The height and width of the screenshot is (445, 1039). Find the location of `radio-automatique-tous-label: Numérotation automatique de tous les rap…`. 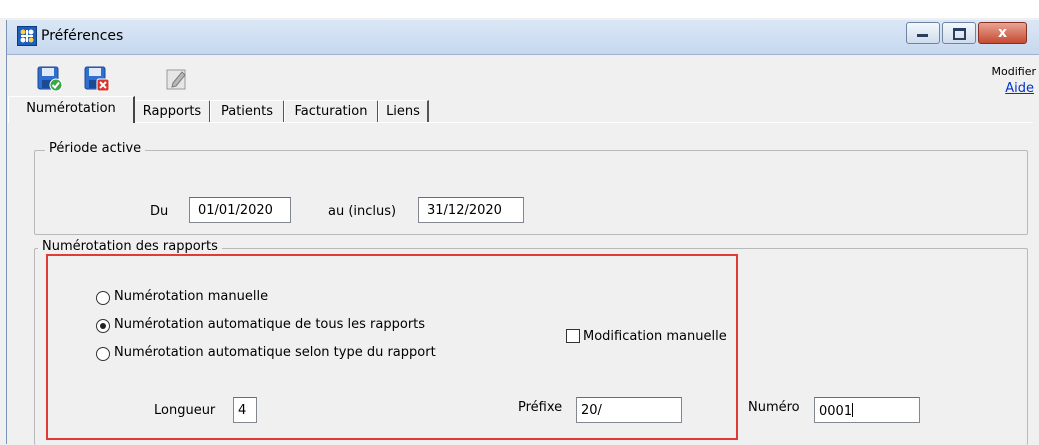

radio-automatique-tous-label: Numérotation automatique de tous les rap… is located at coordinates (269, 324).